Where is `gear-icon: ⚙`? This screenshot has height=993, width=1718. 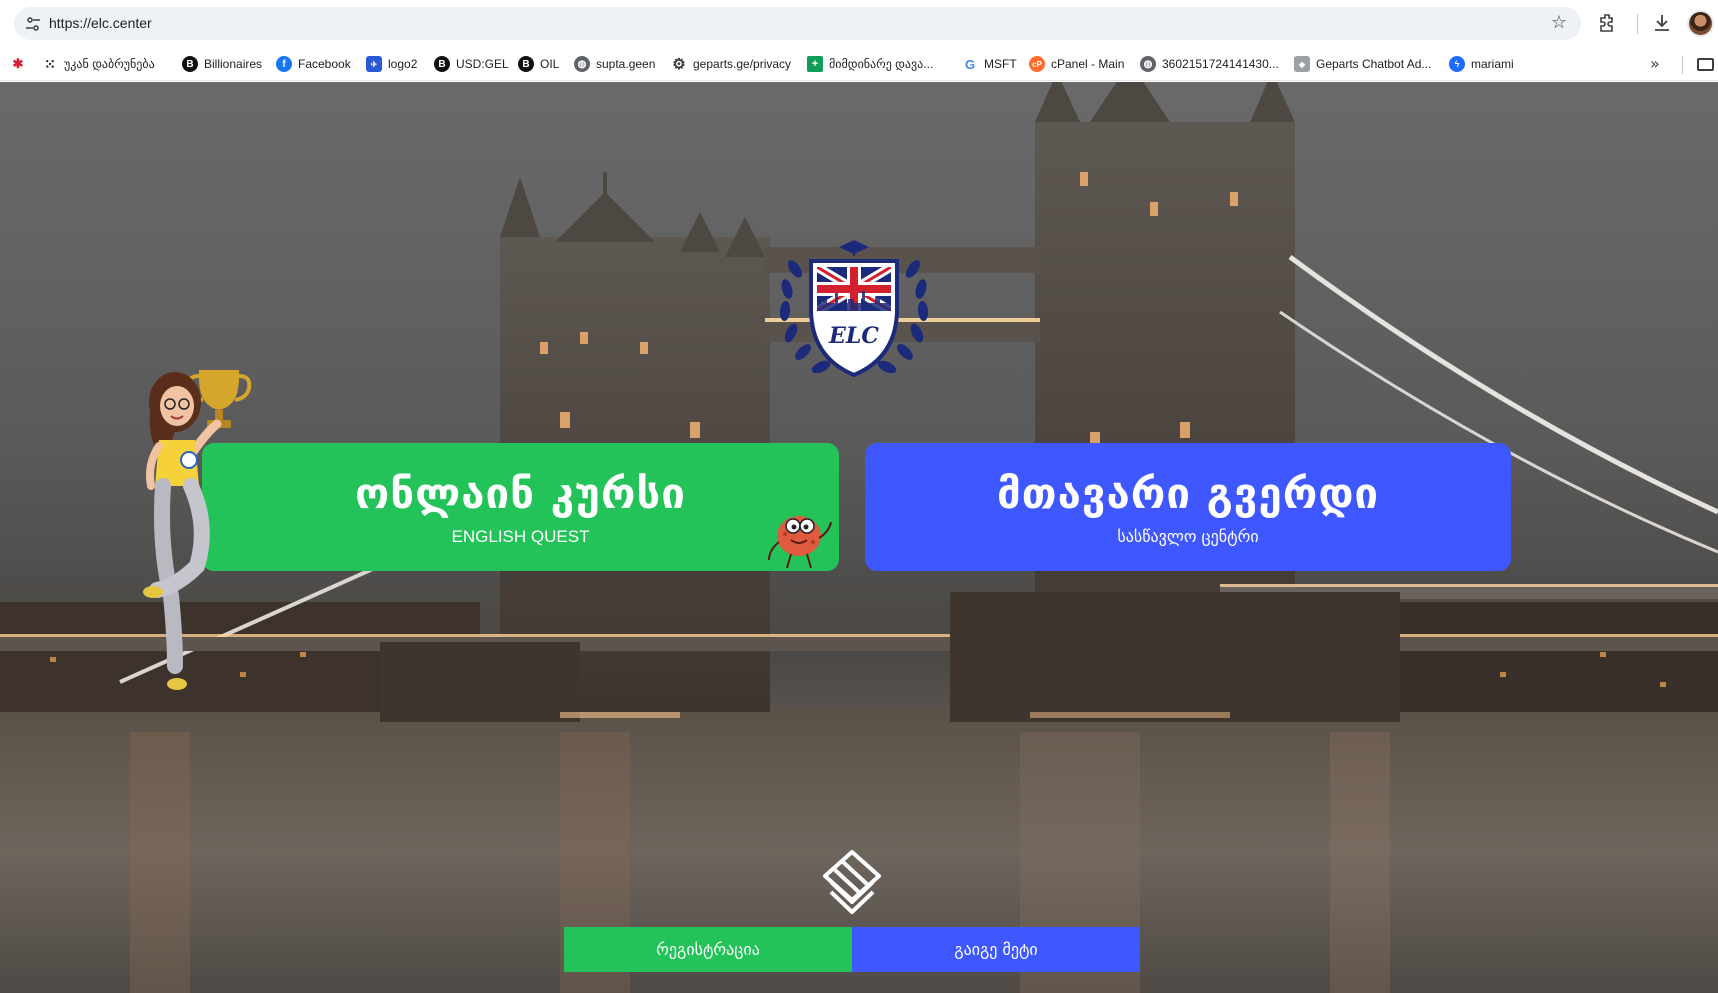
gear-icon: ⚙ is located at coordinates (679, 64).